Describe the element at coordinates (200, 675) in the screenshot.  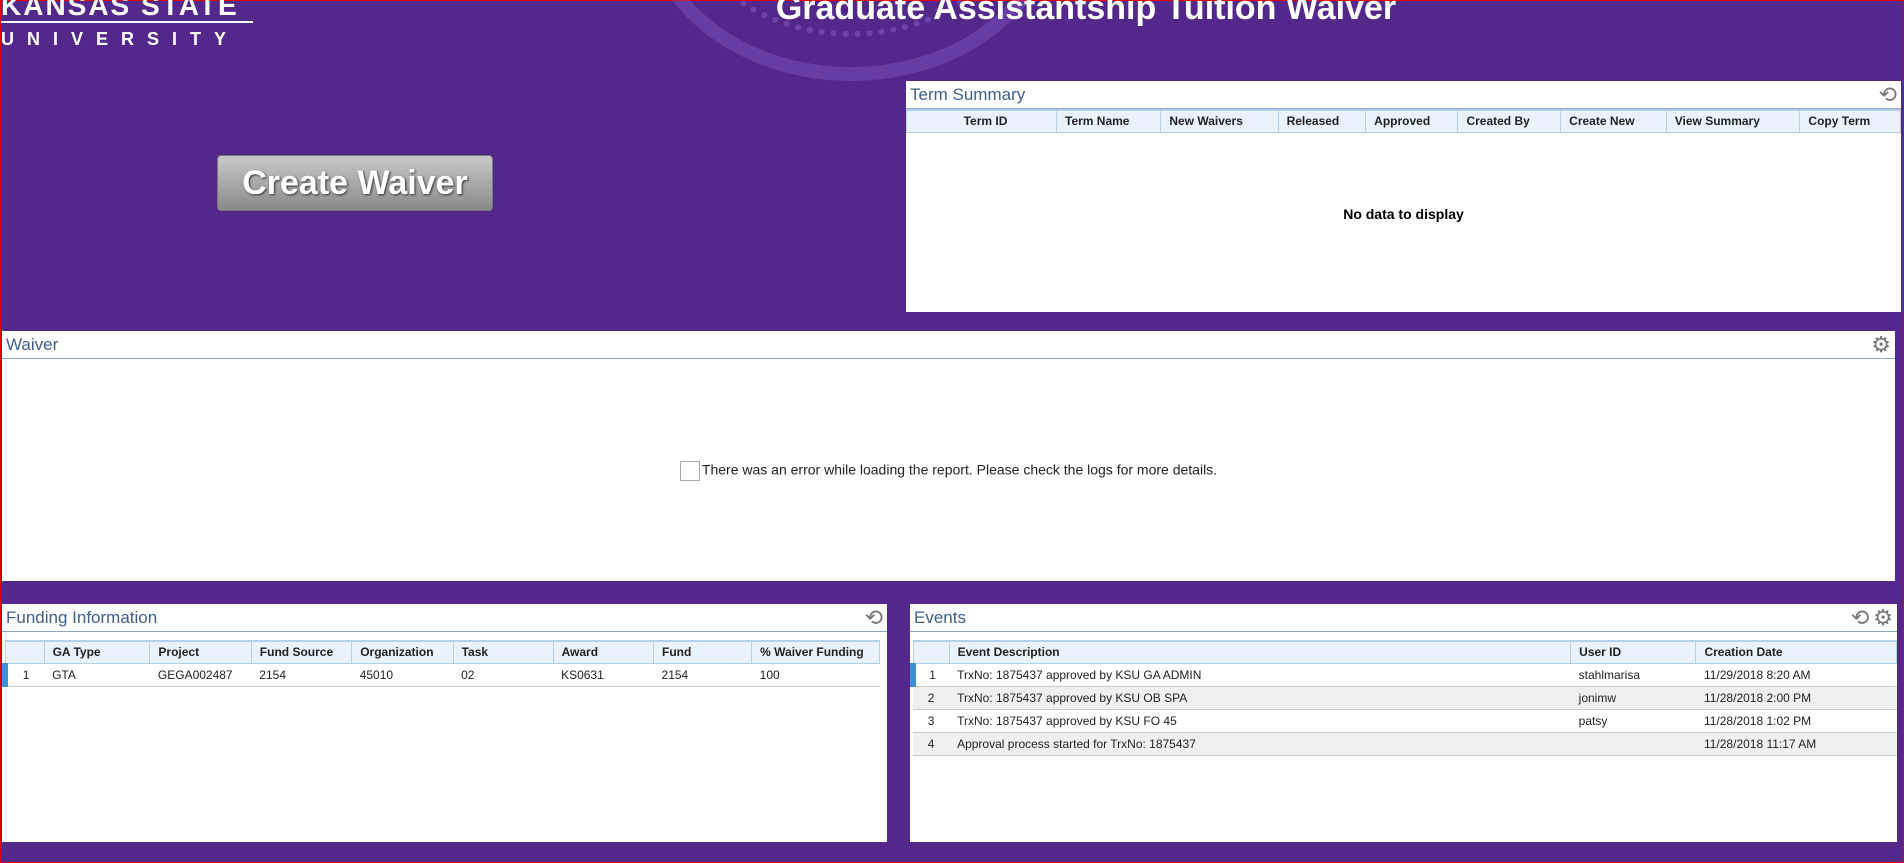
I see `table-cell: GEGA002487` at that location.